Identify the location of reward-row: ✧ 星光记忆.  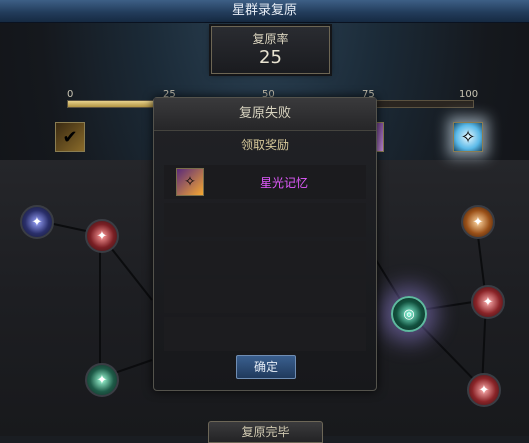
(265, 182).